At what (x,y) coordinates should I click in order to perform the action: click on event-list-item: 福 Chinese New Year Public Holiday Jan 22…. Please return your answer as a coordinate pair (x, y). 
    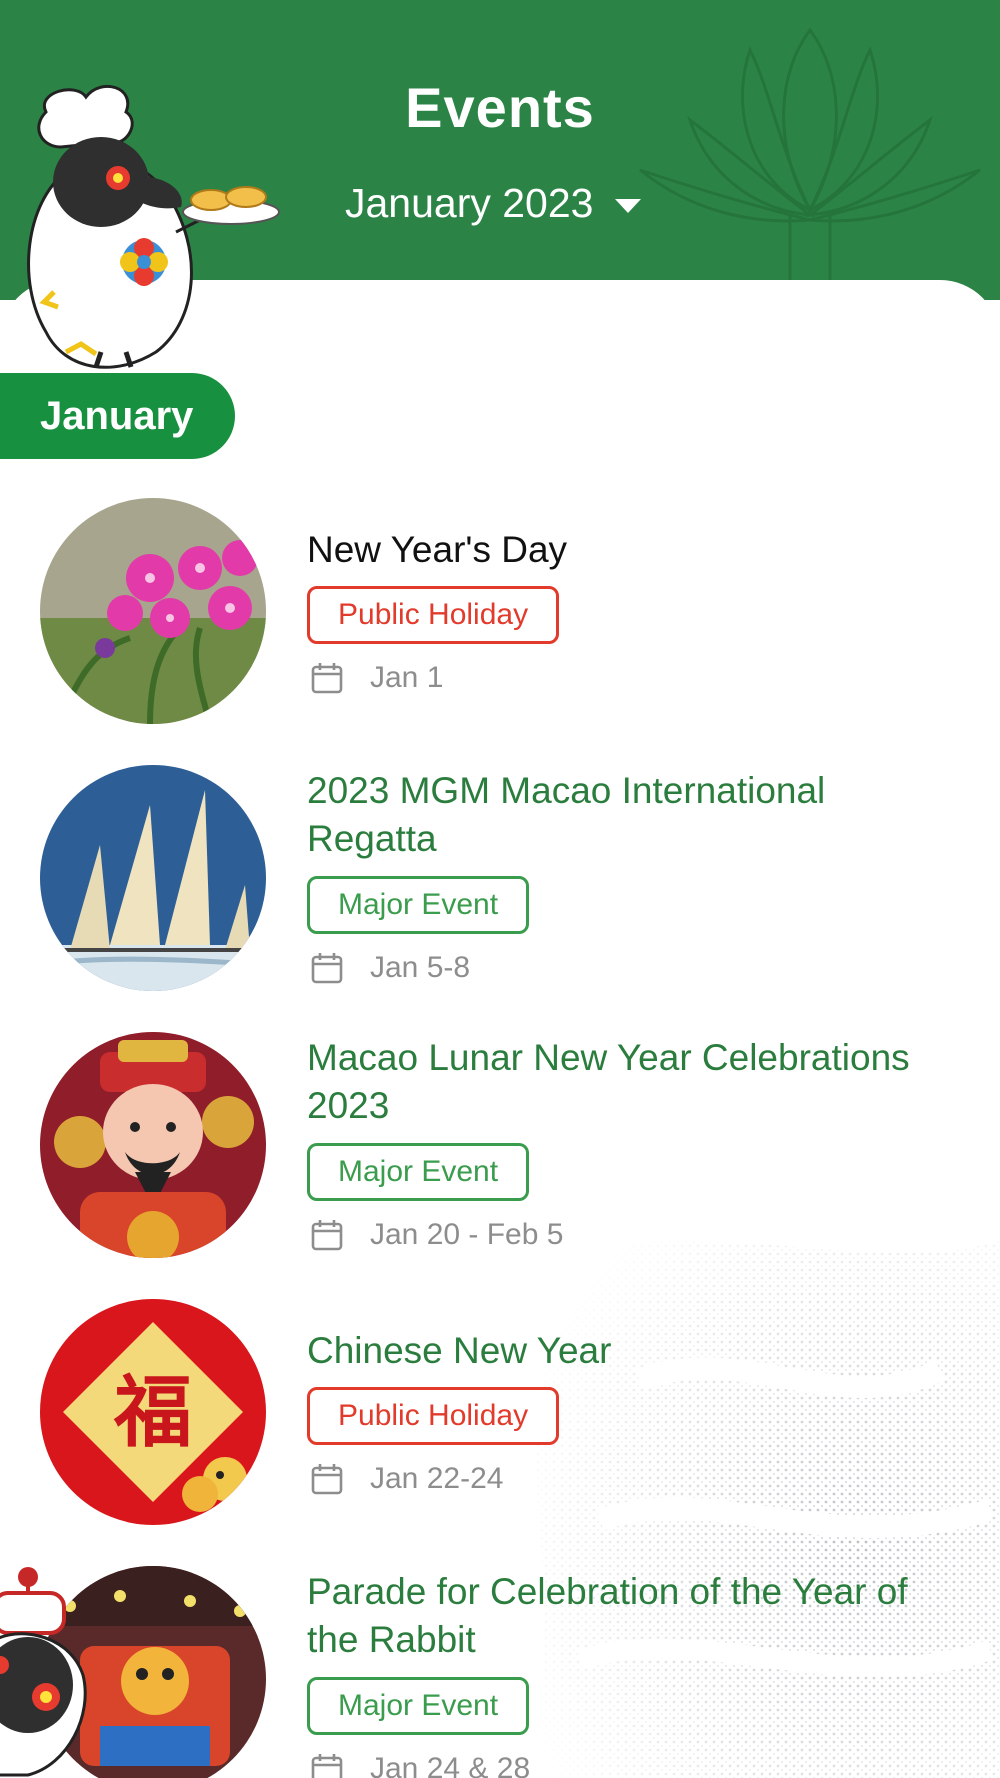
    Looking at the image, I should click on (500, 1424).